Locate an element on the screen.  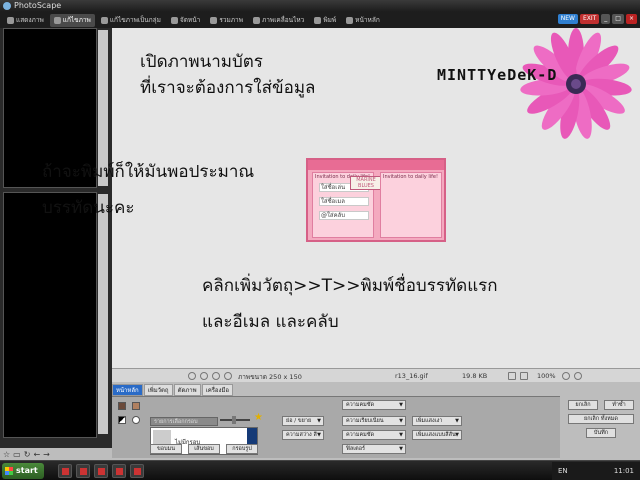
frame-list-dropdown: รายการเลือกกรอบ is located at coordinates (184, 421).